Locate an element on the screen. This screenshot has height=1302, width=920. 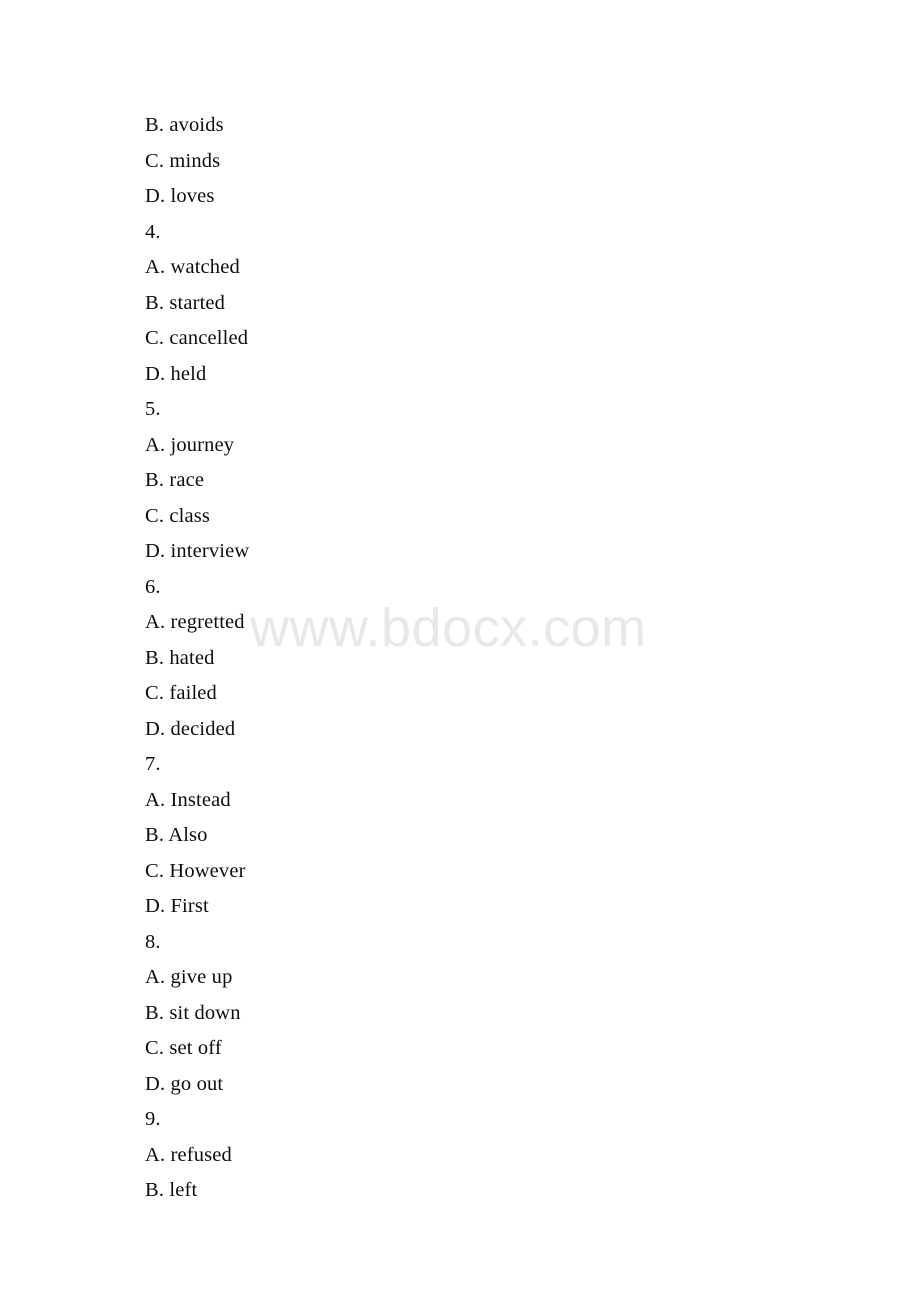
question-number-line: 7. is located at coordinates (153, 764).